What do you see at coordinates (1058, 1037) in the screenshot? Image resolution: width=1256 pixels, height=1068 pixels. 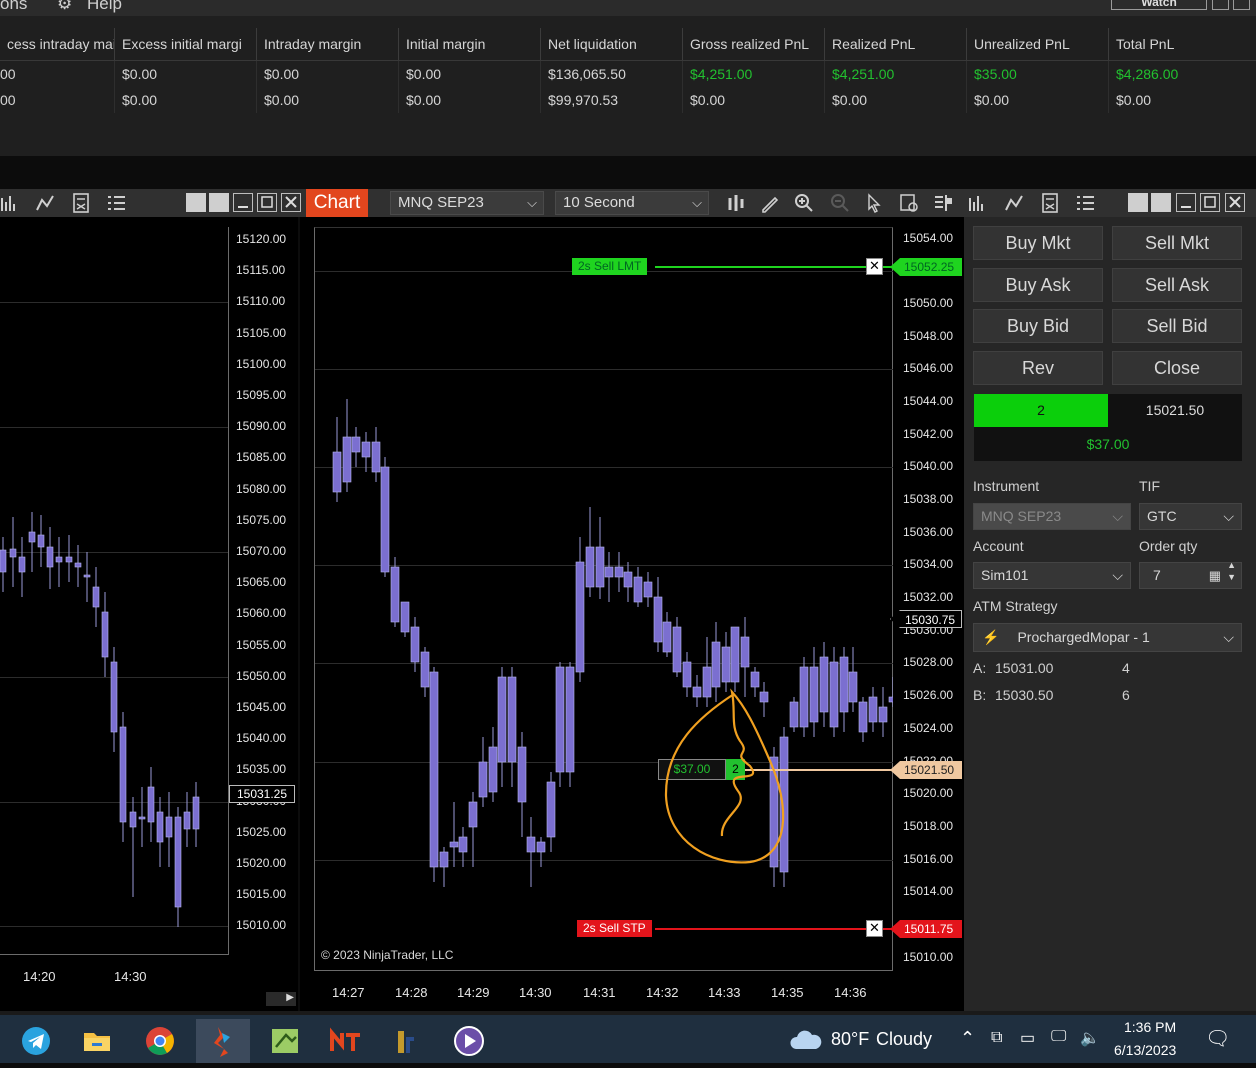 I see `network-icon: 🖵` at bounding box center [1058, 1037].